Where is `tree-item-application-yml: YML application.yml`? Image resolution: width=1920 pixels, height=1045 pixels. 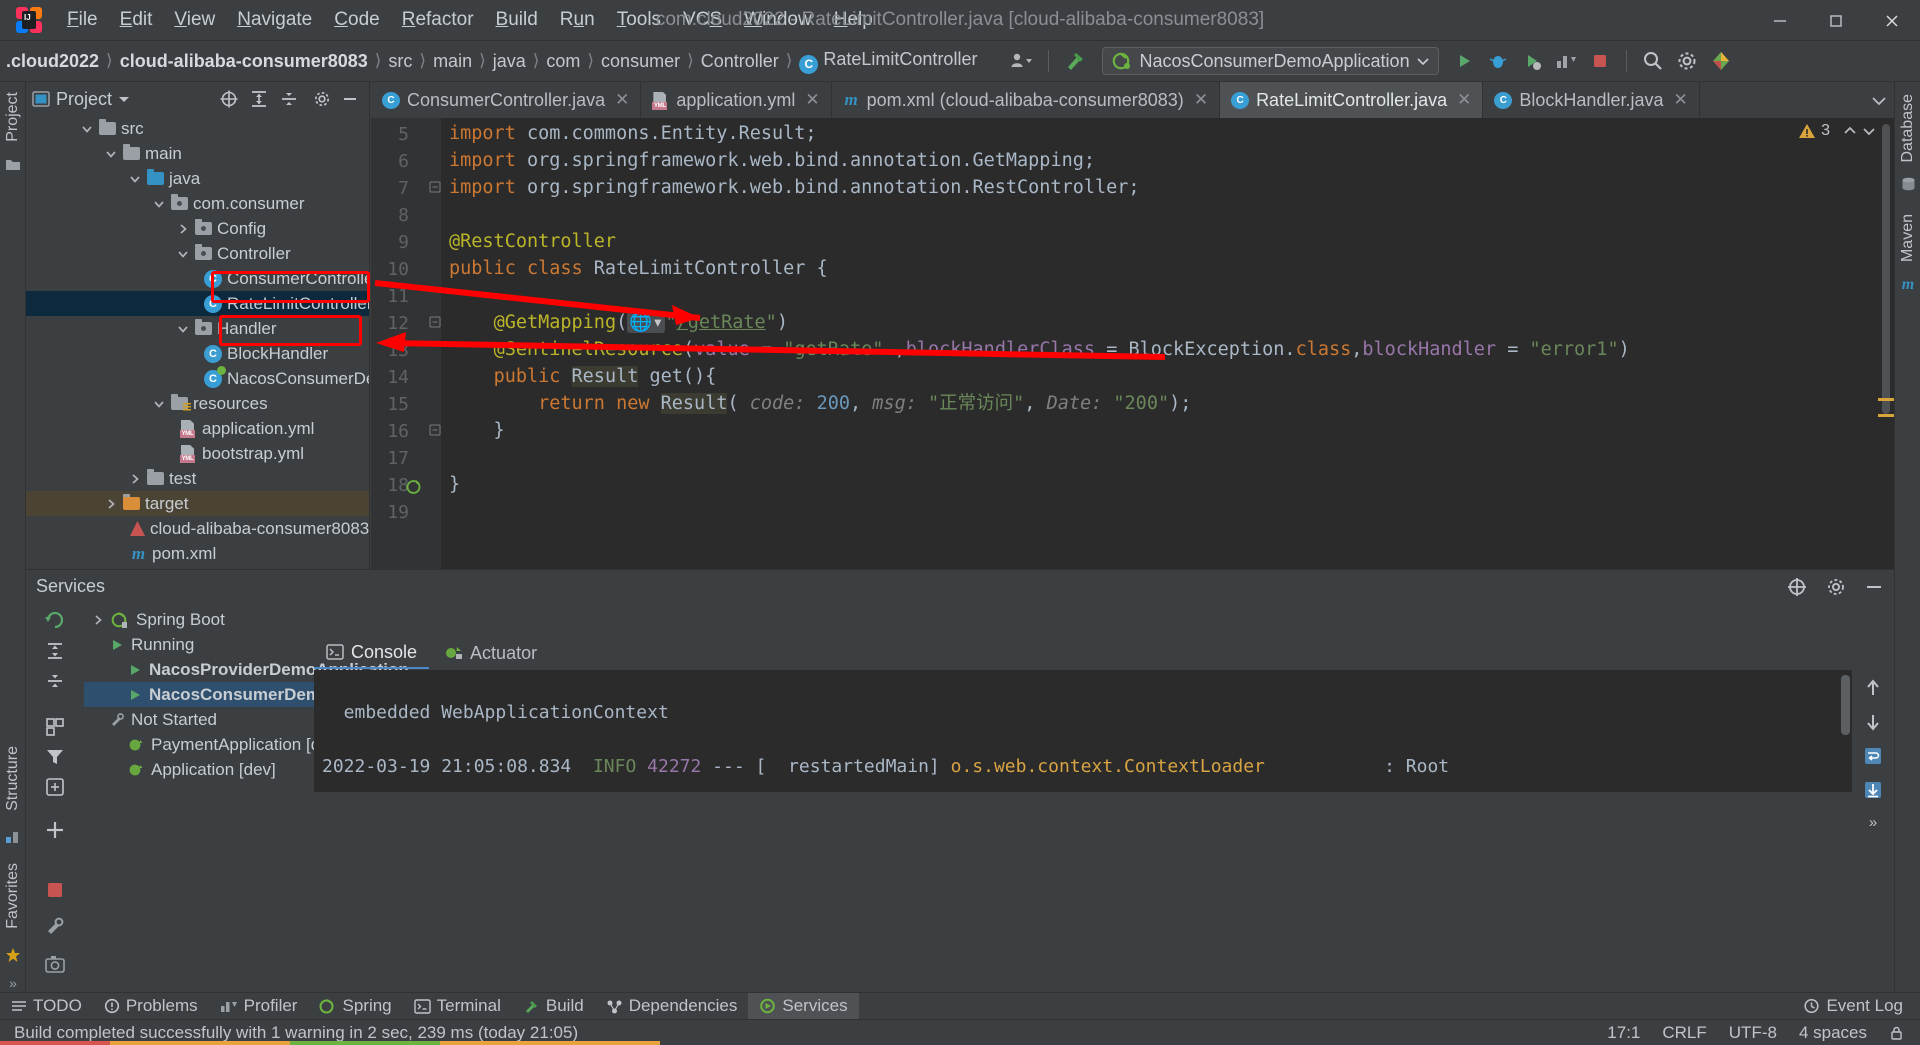 tree-item-application-yml: YML application.yml is located at coordinates (197, 428).